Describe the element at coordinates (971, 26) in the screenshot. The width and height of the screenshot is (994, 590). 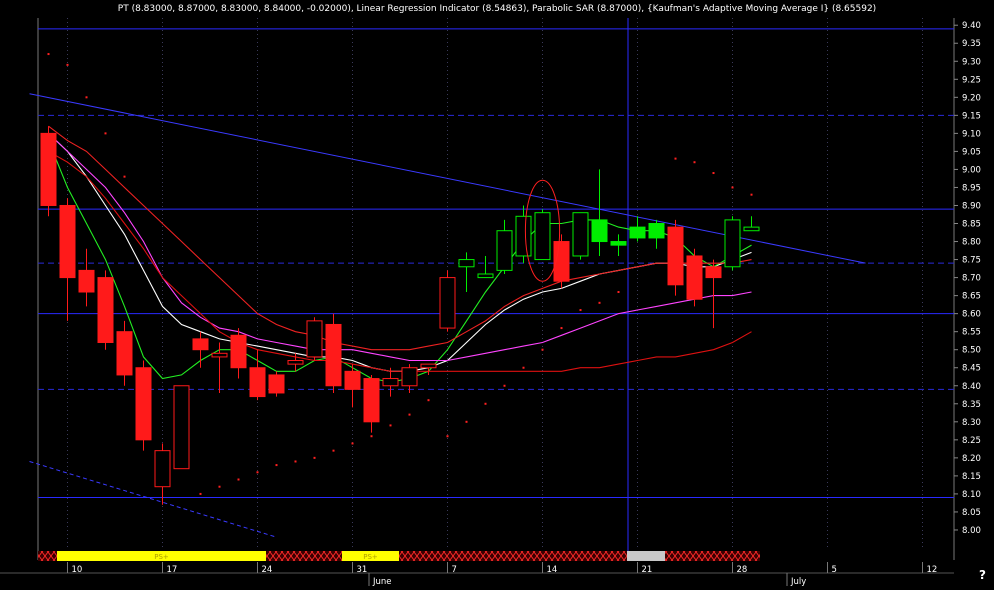
I see `y-tick-label: 9.40` at that location.